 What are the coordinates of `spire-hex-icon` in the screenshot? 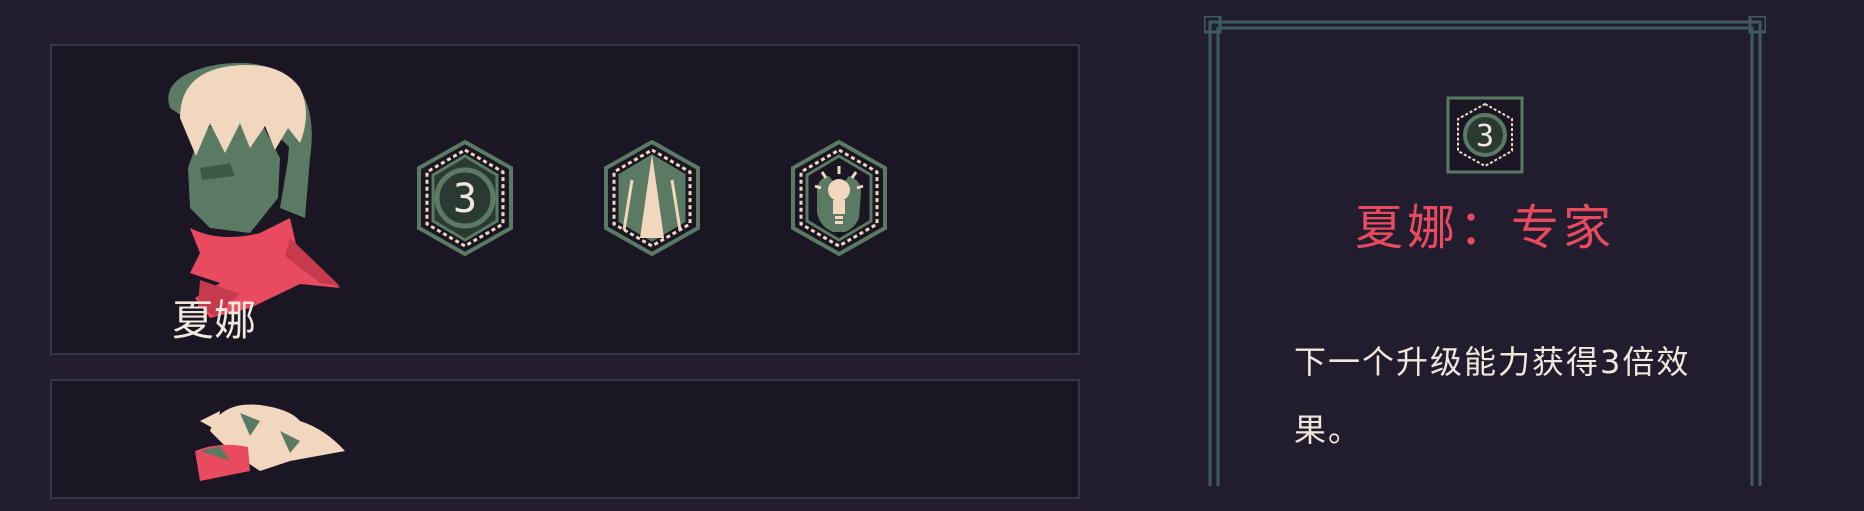 It's located at (652, 198).